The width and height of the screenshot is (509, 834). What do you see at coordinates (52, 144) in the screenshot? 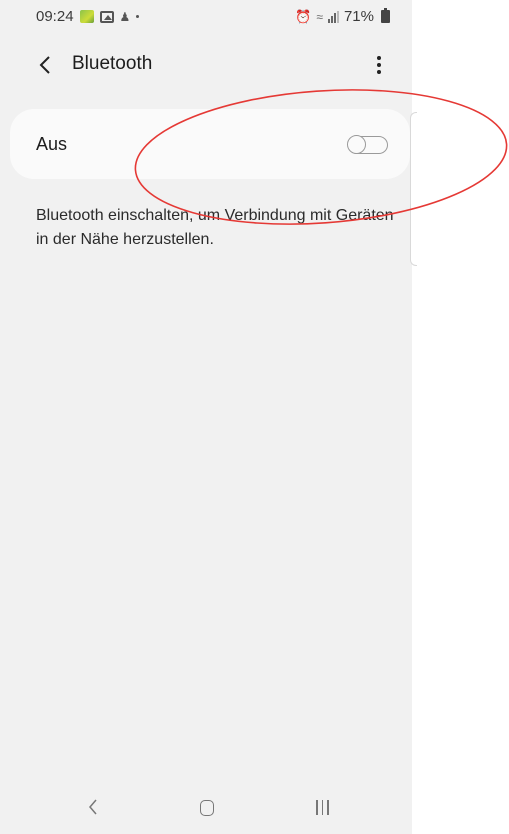
I see `bluetooth-status-label: Aus` at bounding box center [52, 144].